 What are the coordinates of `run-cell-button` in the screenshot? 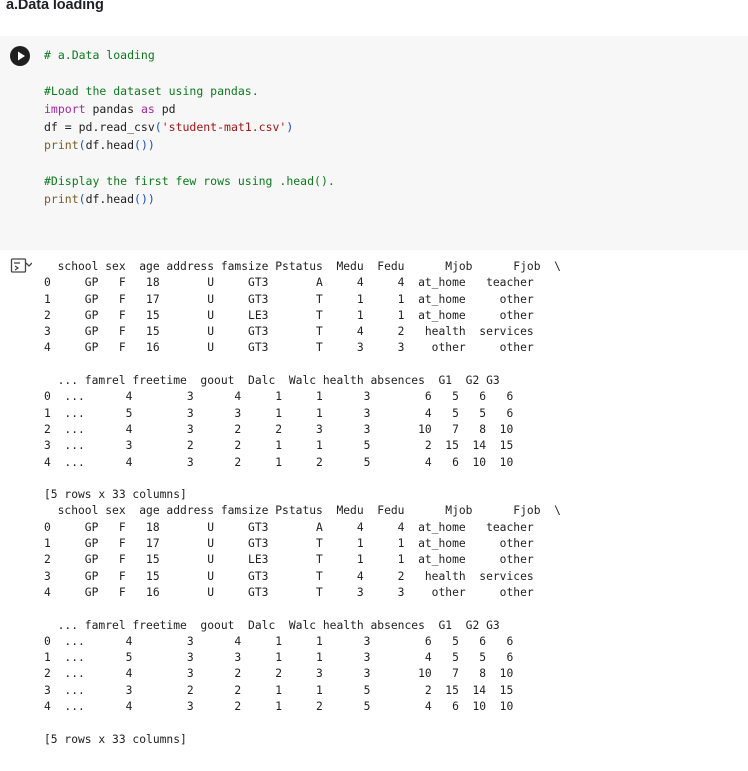 It's located at (20, 56).